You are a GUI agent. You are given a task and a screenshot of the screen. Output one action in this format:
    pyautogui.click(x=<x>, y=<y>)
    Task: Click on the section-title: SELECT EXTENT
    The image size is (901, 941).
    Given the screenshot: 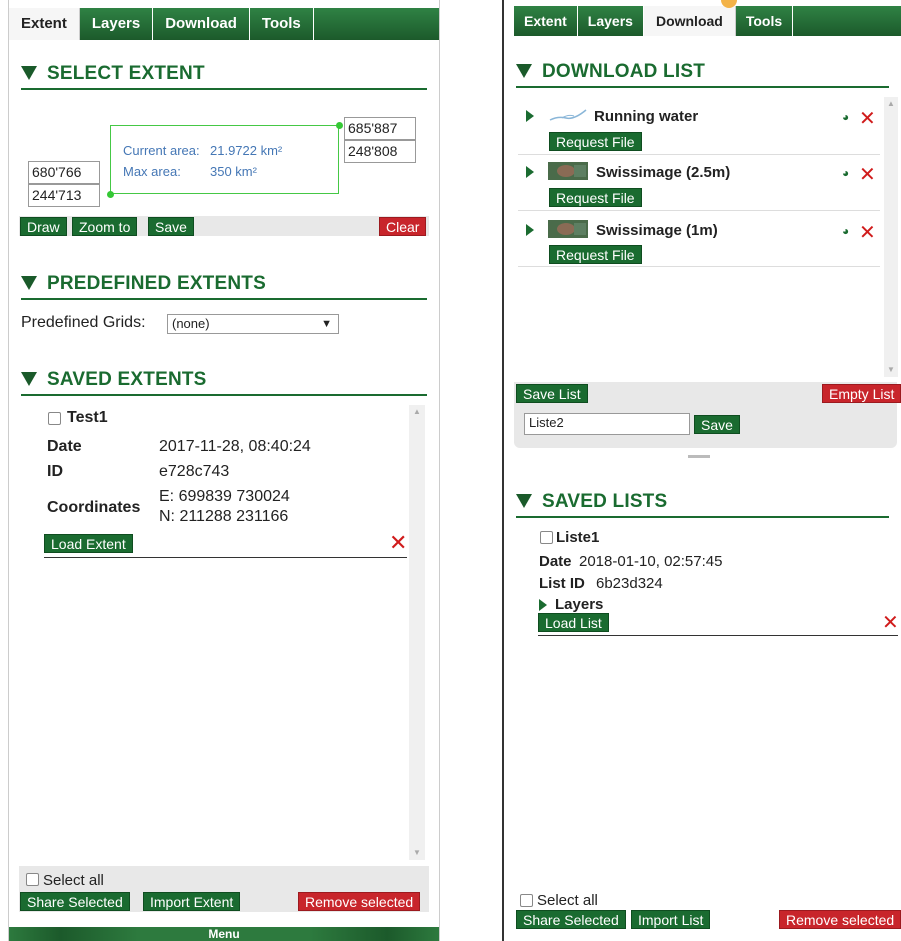 What is the action you would take?
    pyautogui.click(x=126, y=73)
    